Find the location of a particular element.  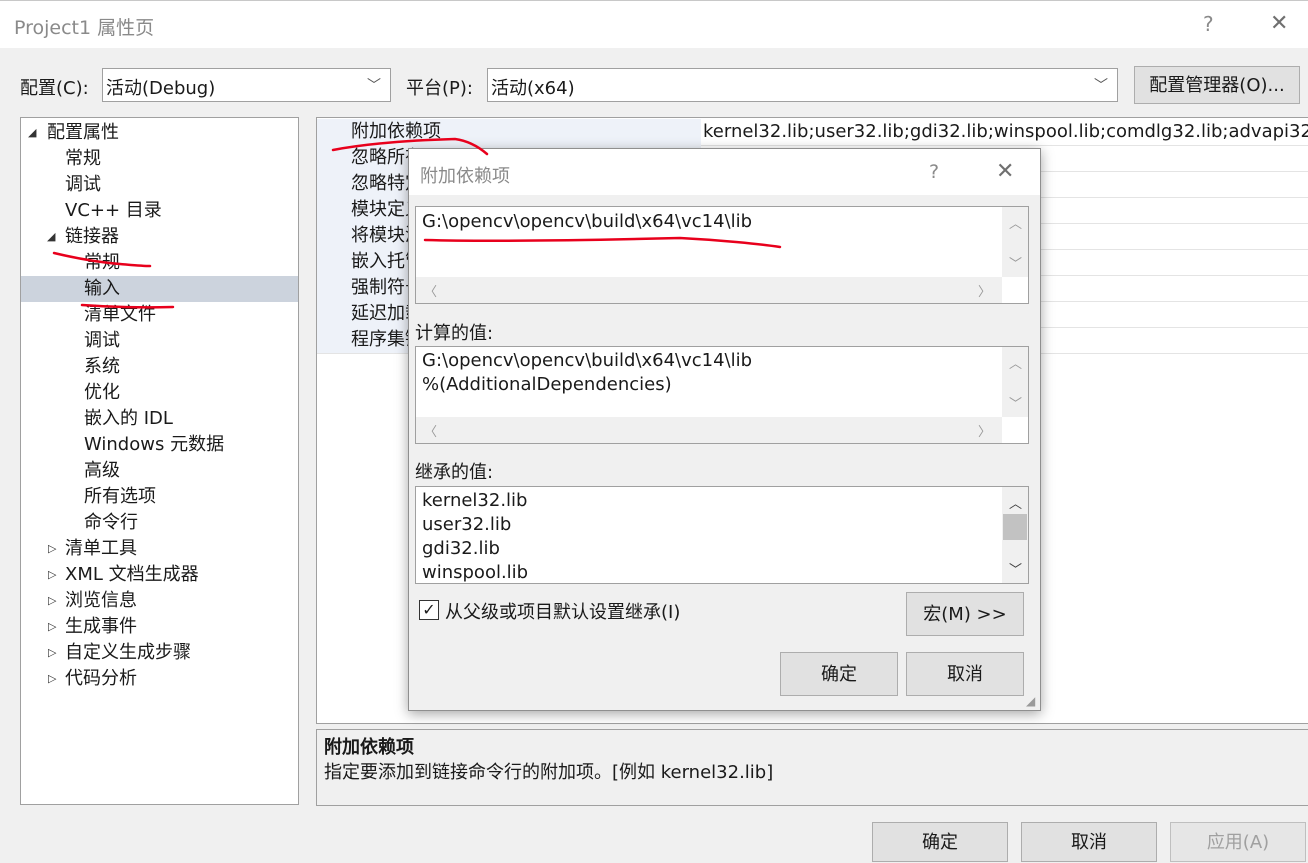

tree-item-browse-info: ▷ 浏览信息 is located at coordinates (159, 601).